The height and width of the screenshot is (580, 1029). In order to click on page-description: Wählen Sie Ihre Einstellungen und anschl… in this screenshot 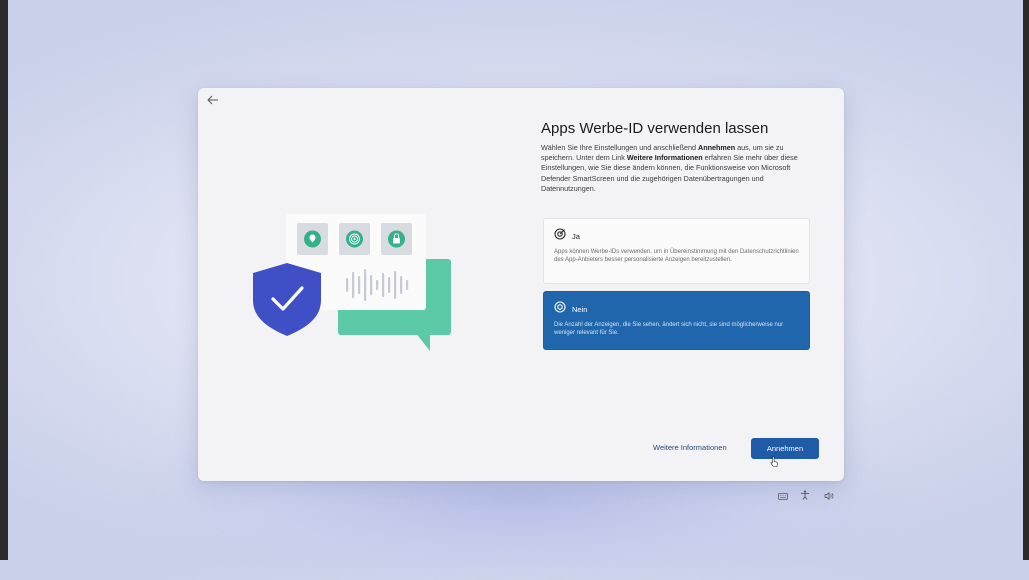, I will do `click(669, 168)`.